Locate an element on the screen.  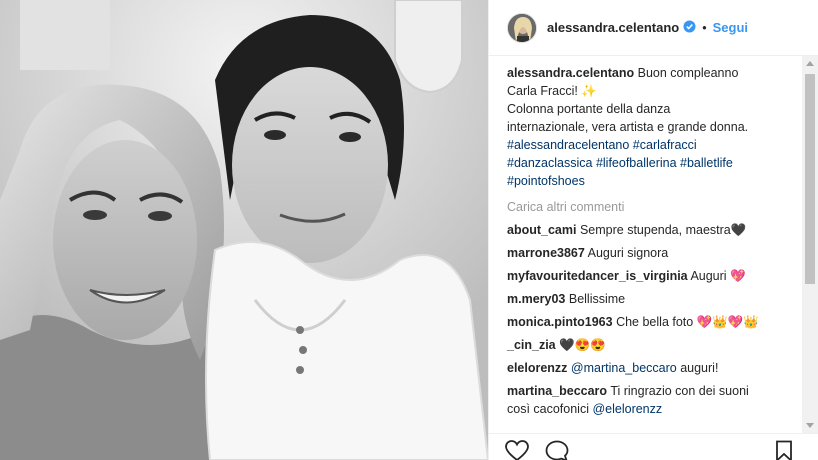
comment-item: marrone3867 Auguri signora is located at coordinates (650, 253).